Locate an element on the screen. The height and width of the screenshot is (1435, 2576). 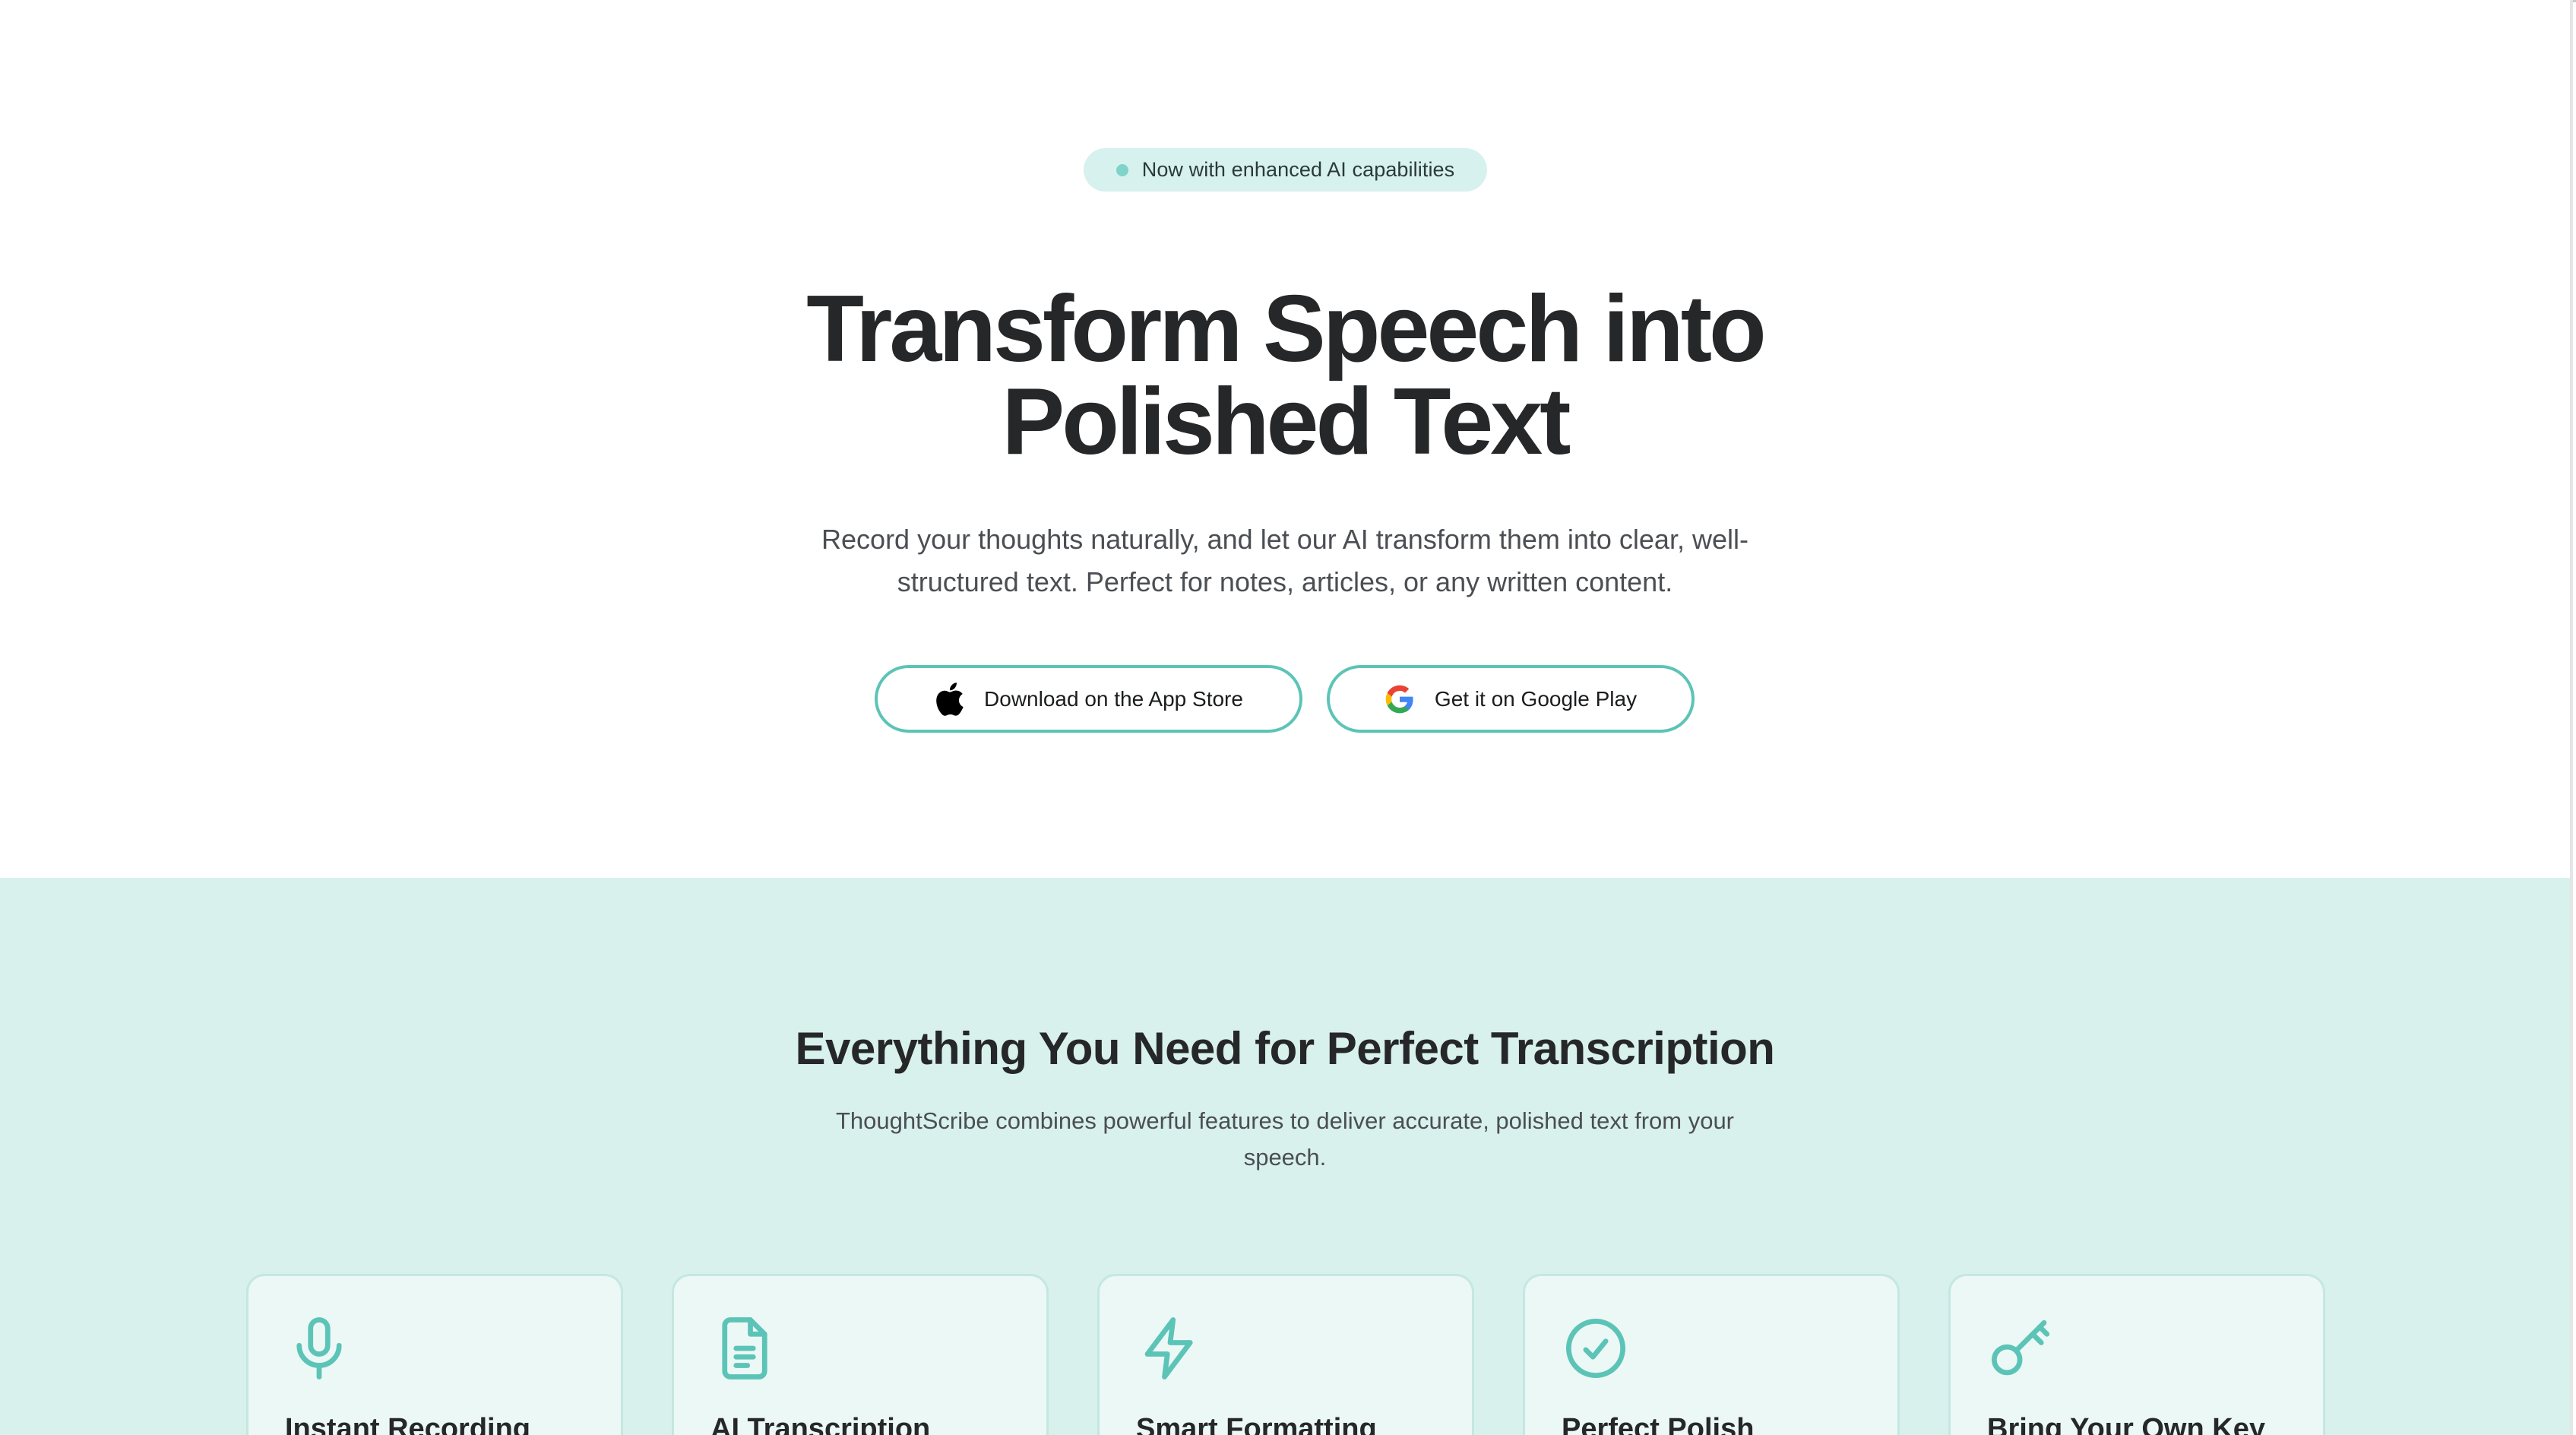
check-circle-icon is located at coordinates (1595, 1348).